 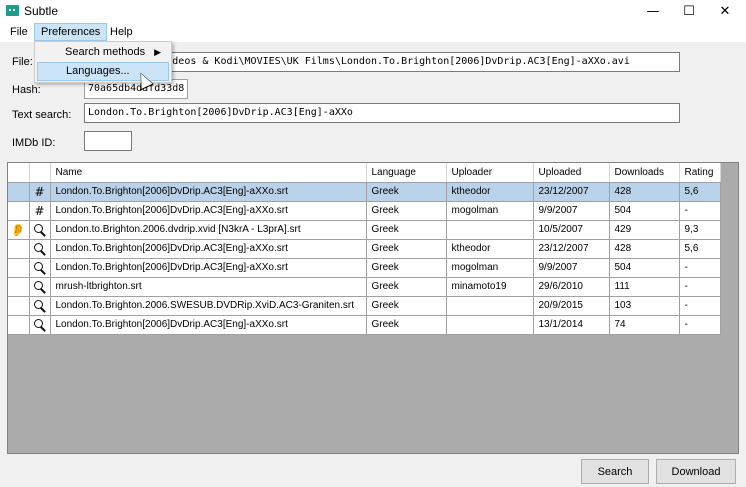 I want to click on maximize-button: ☐, so click(x=689, y=11).